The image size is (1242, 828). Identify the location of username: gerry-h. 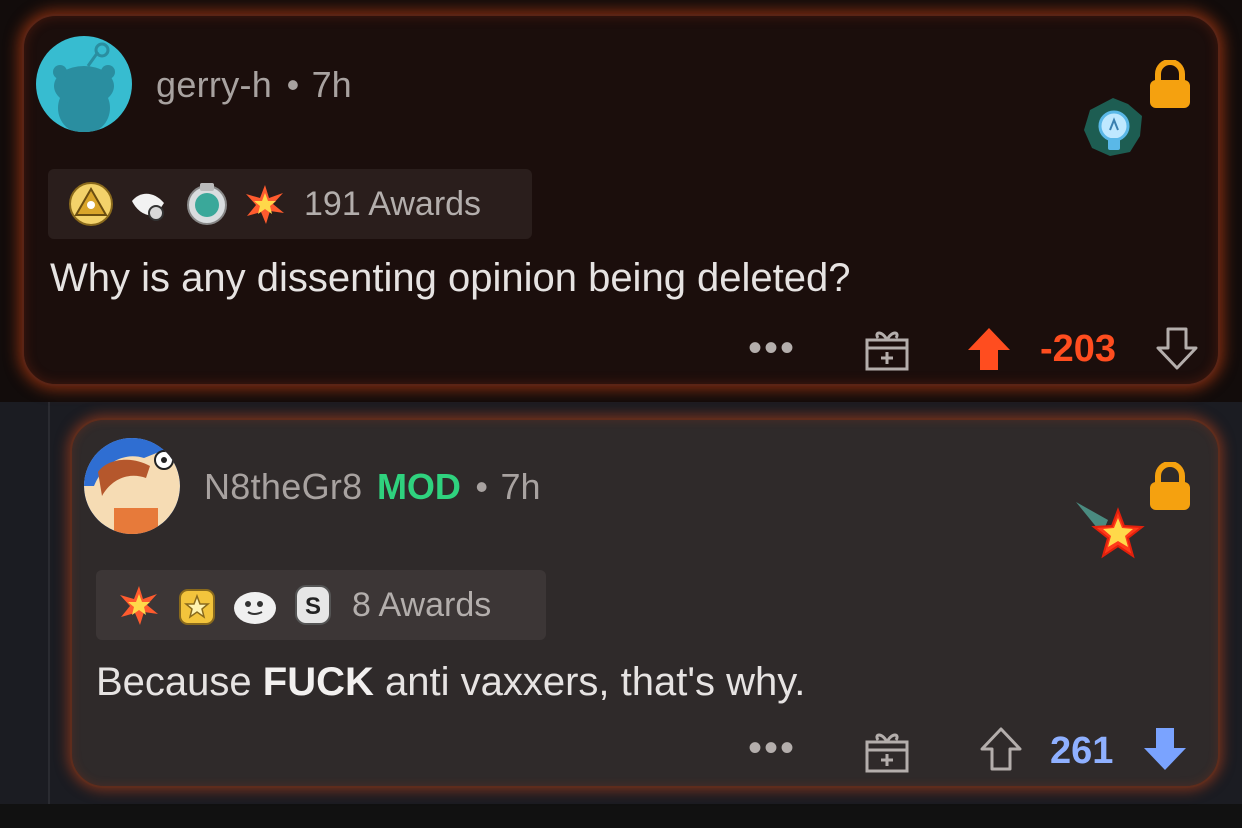
(214, 84).